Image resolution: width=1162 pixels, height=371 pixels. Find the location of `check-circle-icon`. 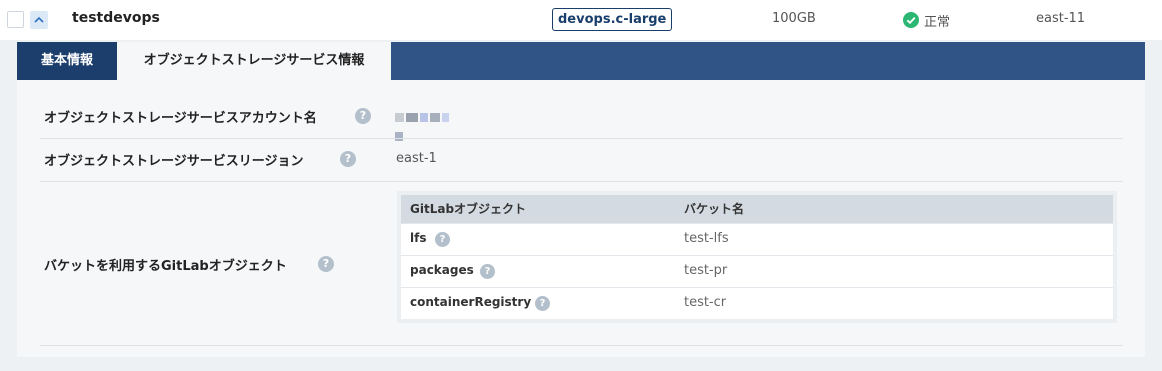

check-circle-icon is located at coordinates (911, 20).